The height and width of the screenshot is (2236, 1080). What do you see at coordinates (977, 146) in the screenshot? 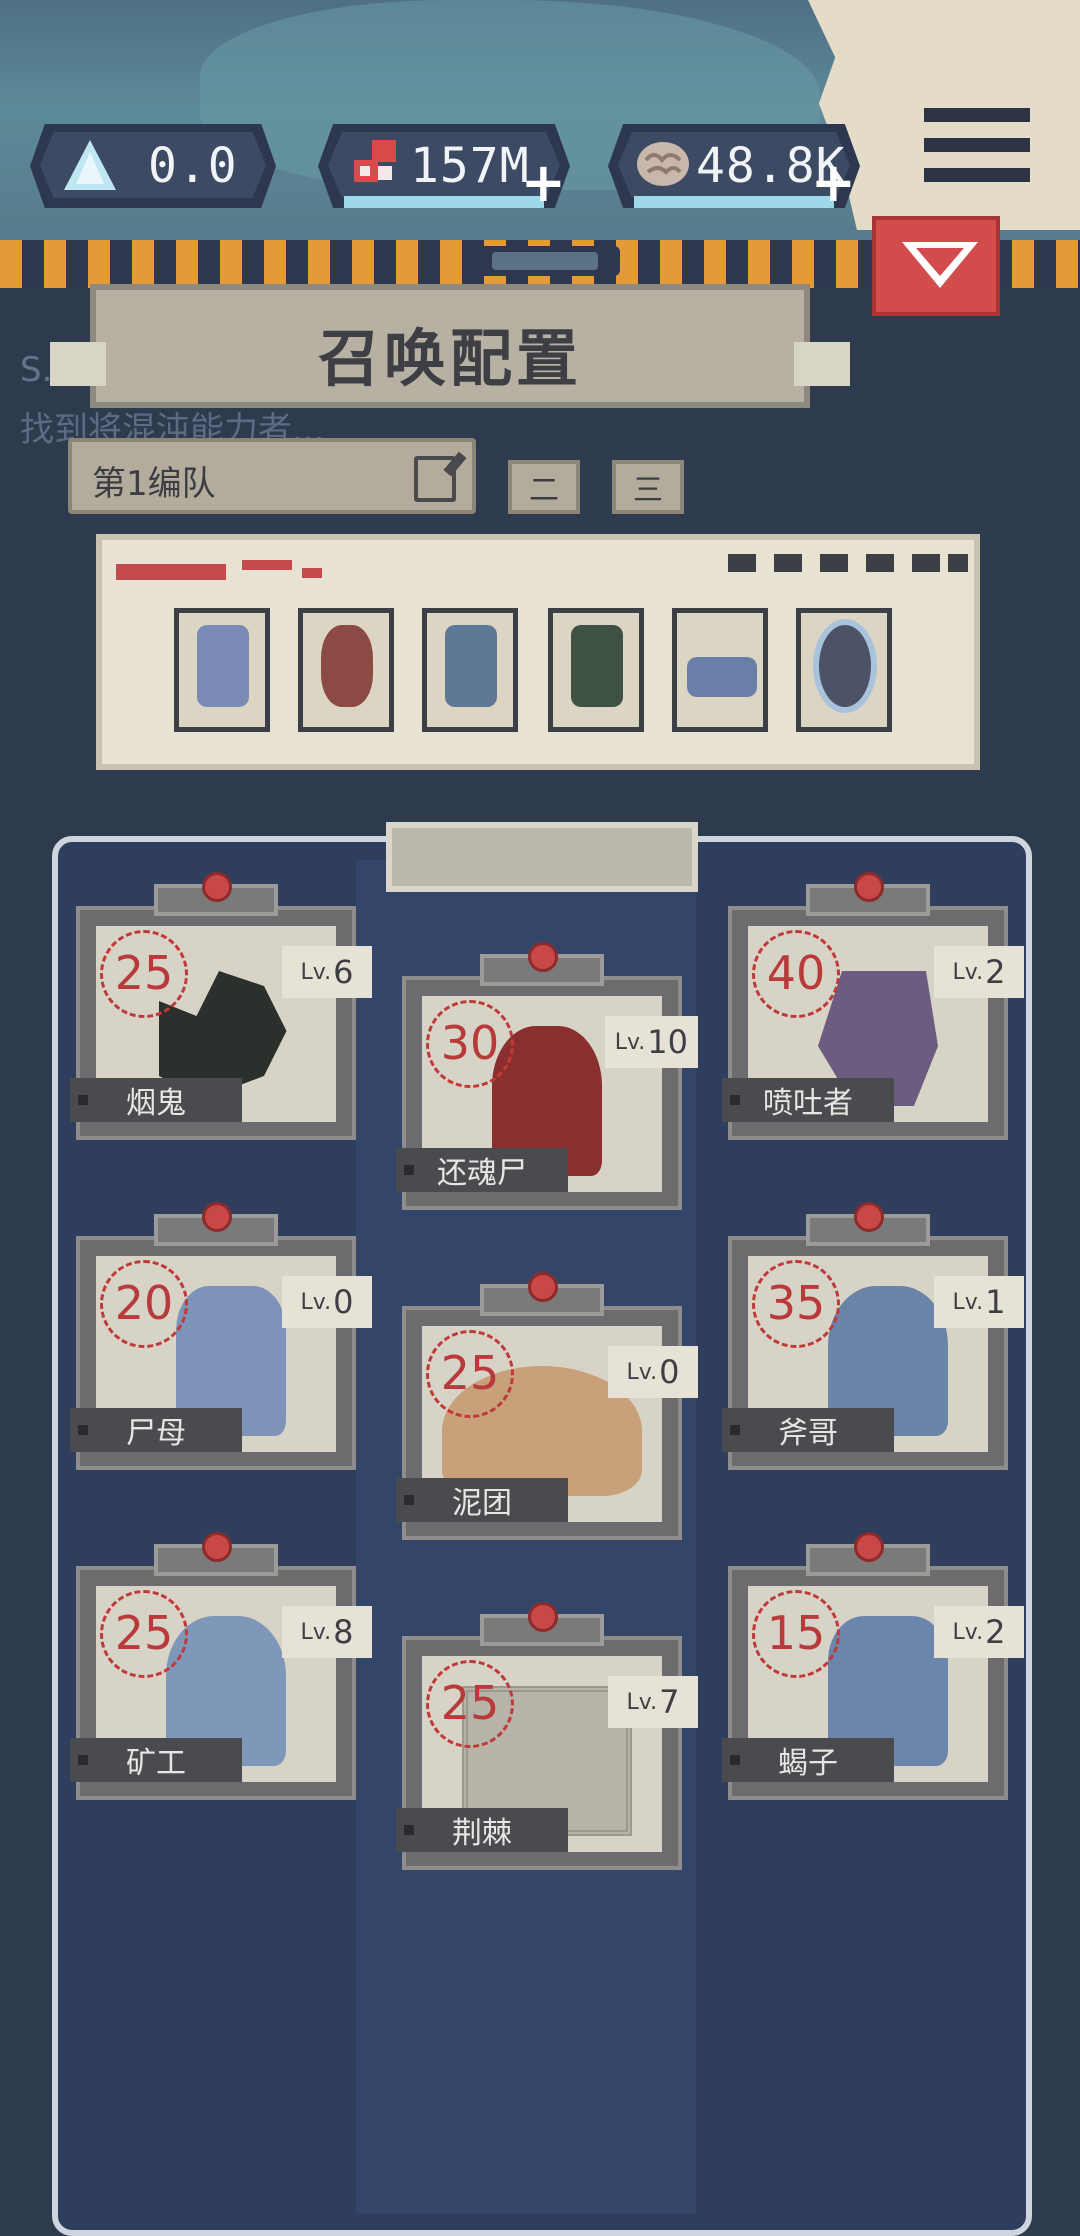
I see `menu-icon` at bounding box center [977, 146].